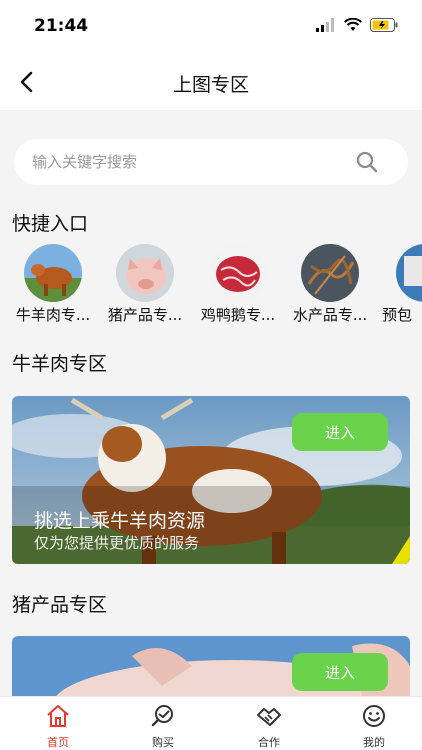  What do you see at coordinates (50, 224) in the screenshot?
I see `quick-entry-title: 快捷入口` at bounding box center [50, 224].